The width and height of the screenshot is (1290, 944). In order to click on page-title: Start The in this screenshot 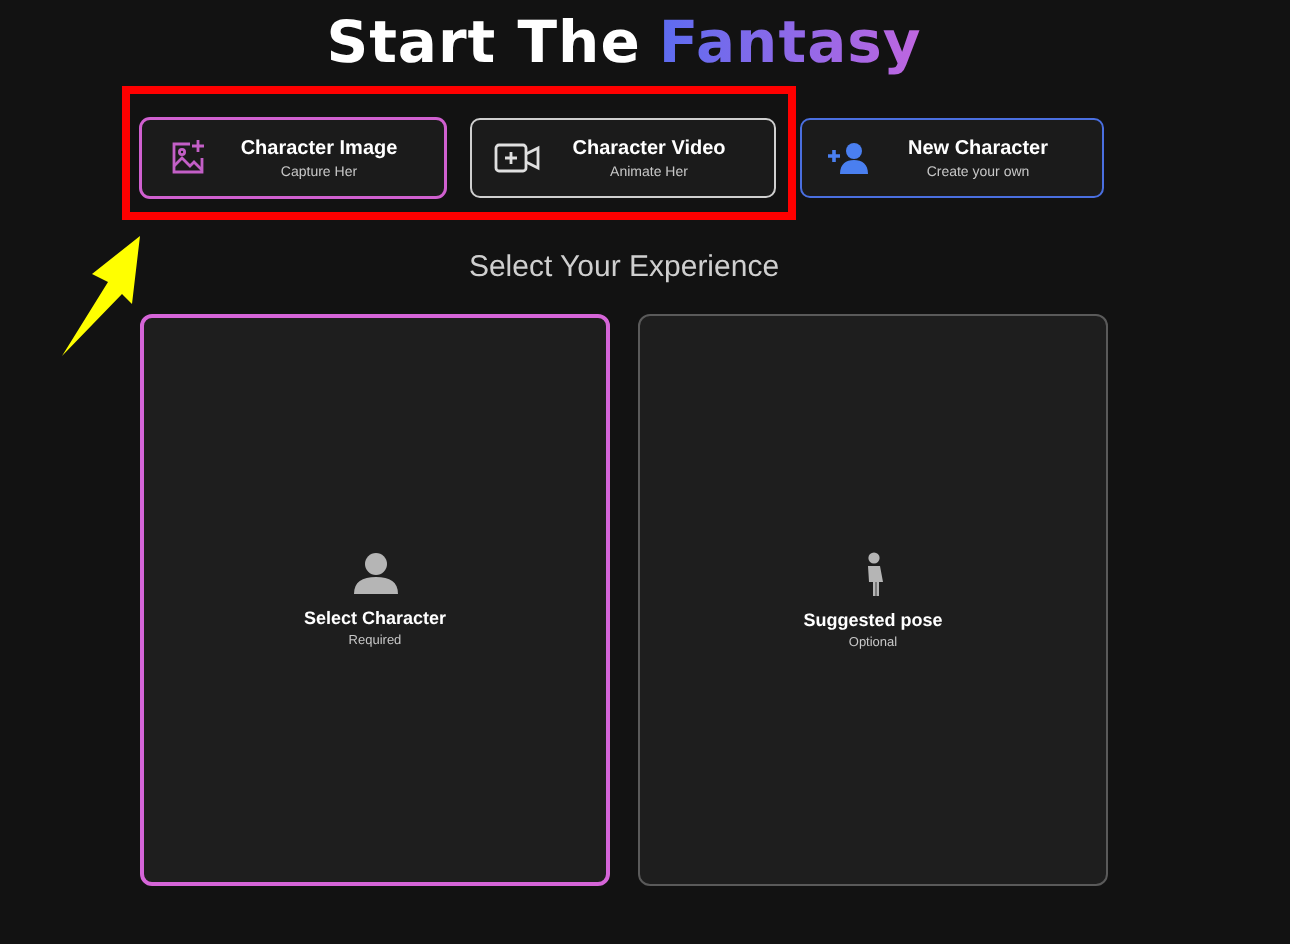, I will do `click(483, 42)`.